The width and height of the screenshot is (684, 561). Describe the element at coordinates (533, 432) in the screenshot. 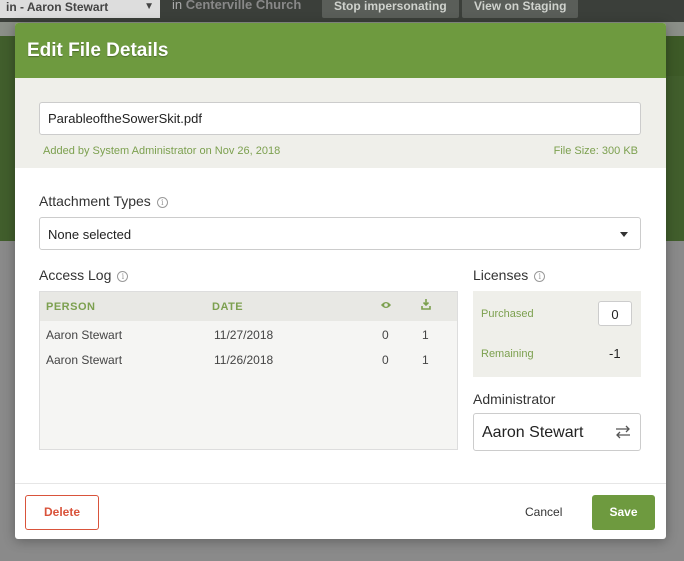

I see `administrator-value: Aaron Stewart` at that location.